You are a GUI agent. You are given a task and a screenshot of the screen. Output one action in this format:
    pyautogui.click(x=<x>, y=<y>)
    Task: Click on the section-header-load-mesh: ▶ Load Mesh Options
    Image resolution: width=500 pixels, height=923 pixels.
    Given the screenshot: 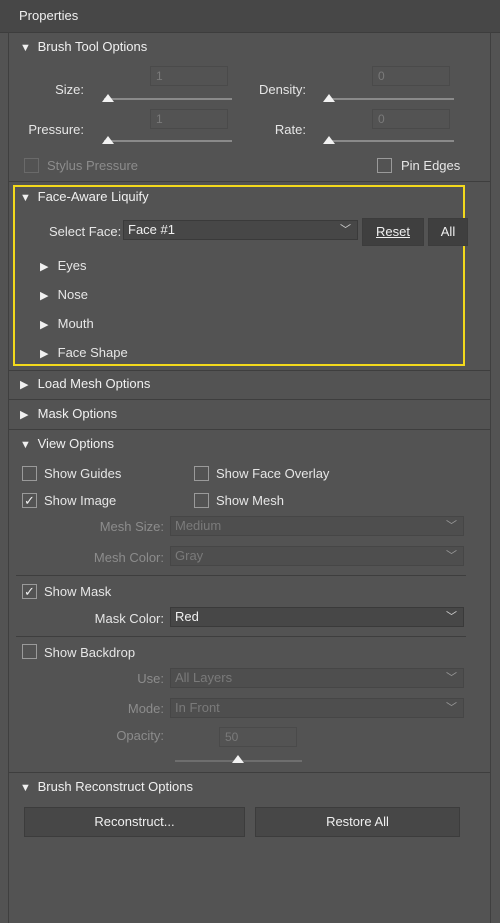 What is the action you would take?
    pyautogui.click(x=85, y=386)
    